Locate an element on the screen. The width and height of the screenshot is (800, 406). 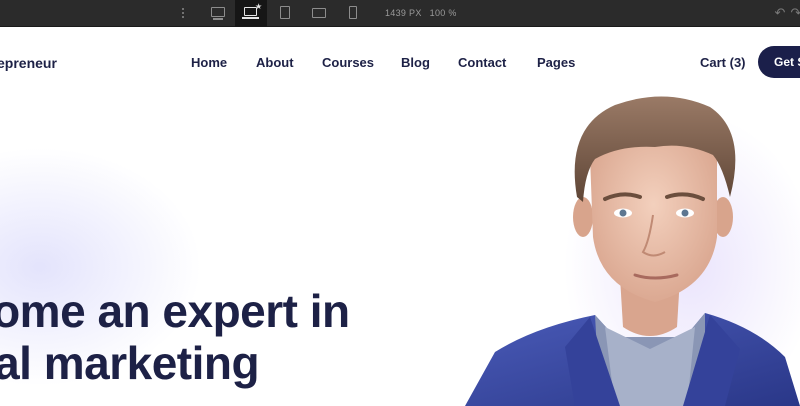
tablet-landscape-icon is located at coordinates (319, 13).